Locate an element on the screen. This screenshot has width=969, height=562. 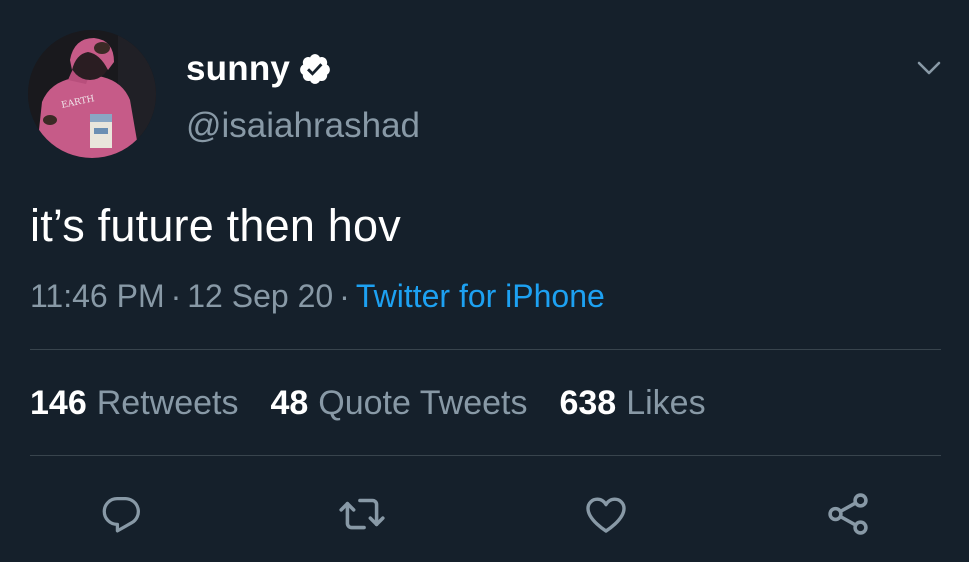
retweet-button is located at coordinates (362, 514).